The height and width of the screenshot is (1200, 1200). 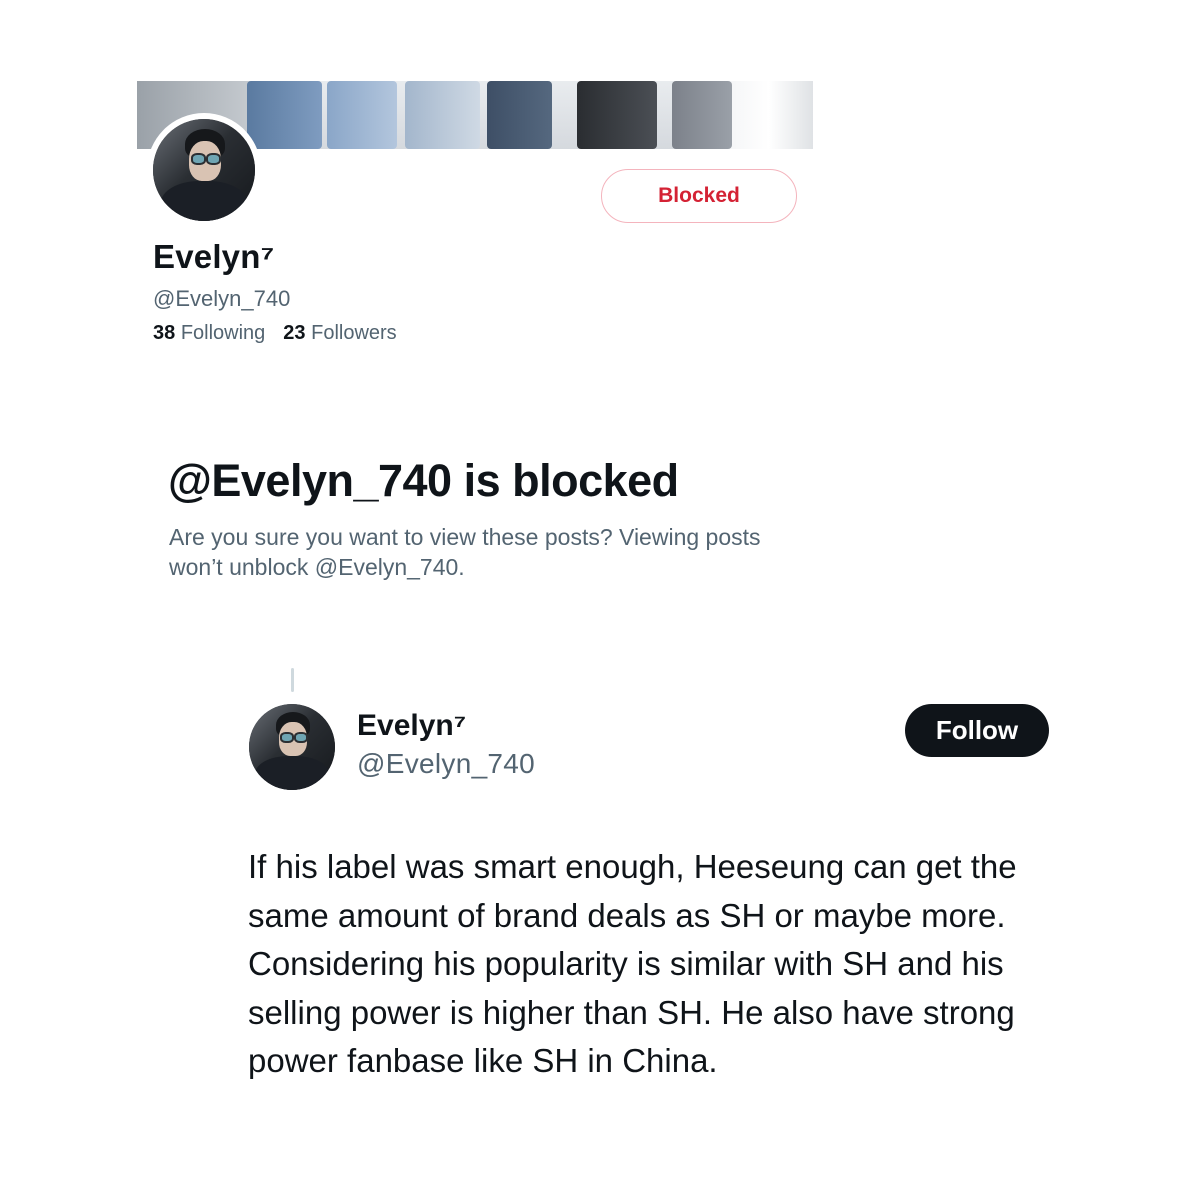 What do you see at coordinates (354, 333) in the screenshot?
I see `followers-label: Followers` at bounding box center [354, 333].